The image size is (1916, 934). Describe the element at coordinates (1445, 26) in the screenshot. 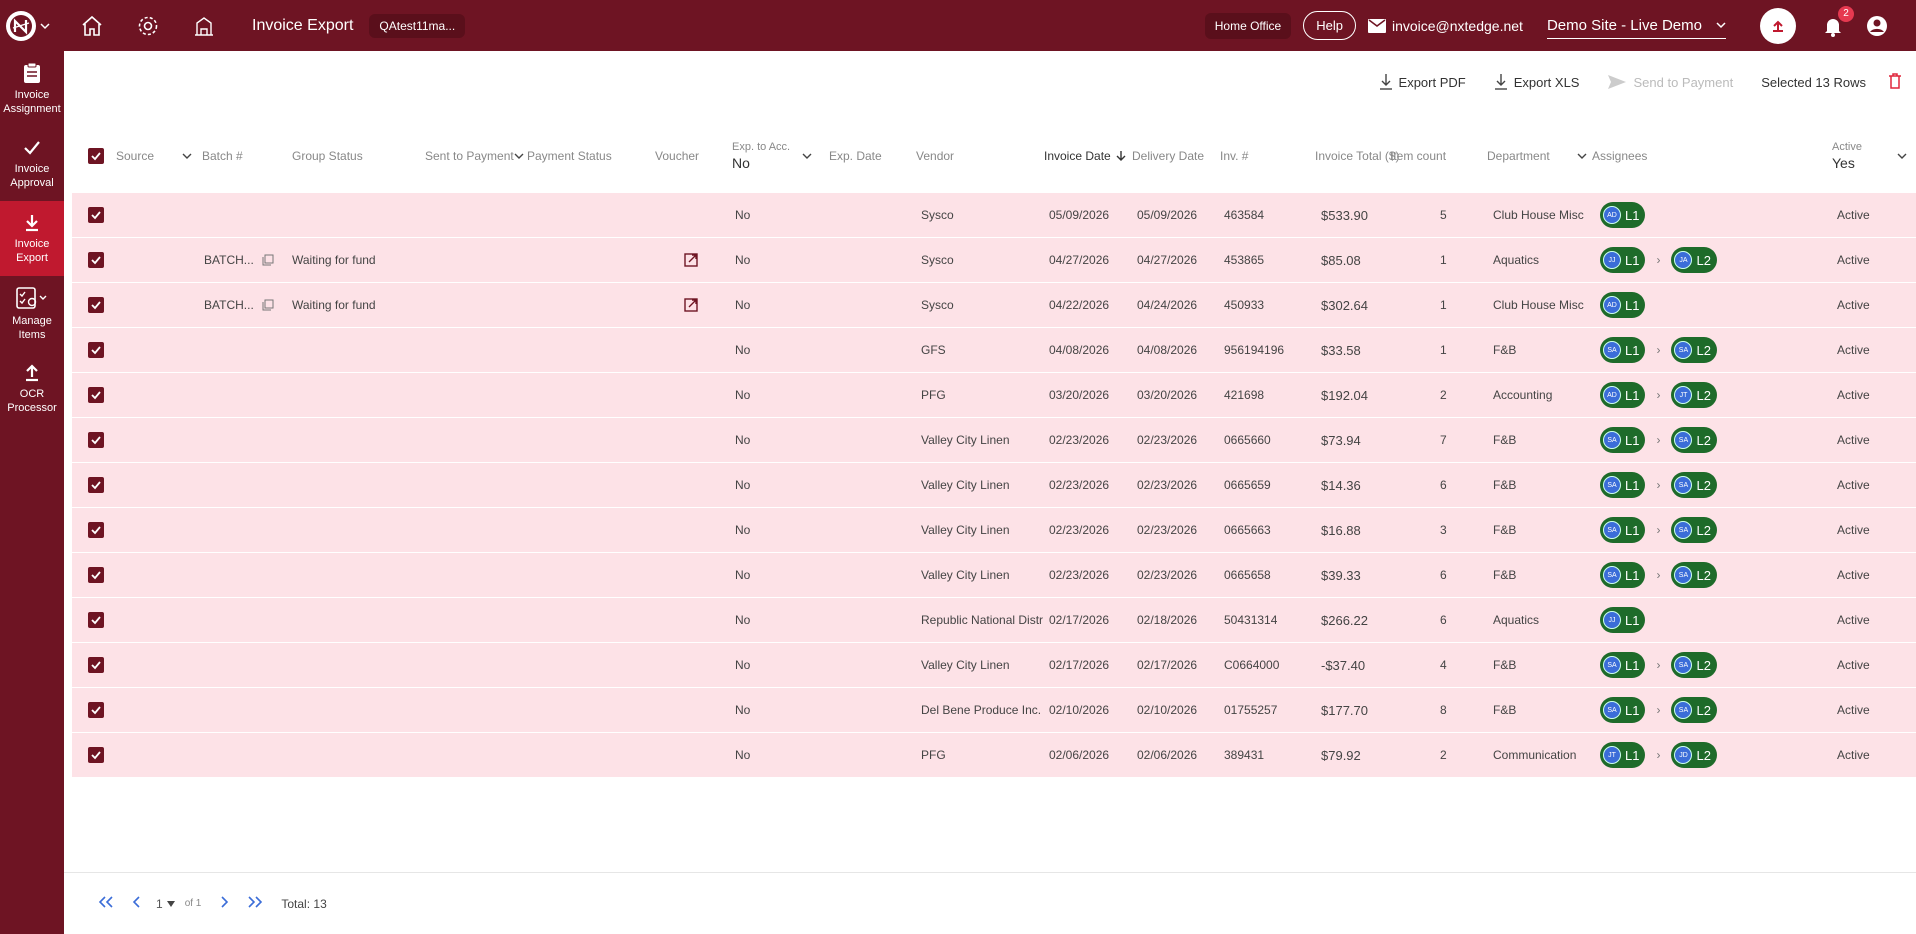

I see `email-link: invoice@nxtedge.net` at that location.